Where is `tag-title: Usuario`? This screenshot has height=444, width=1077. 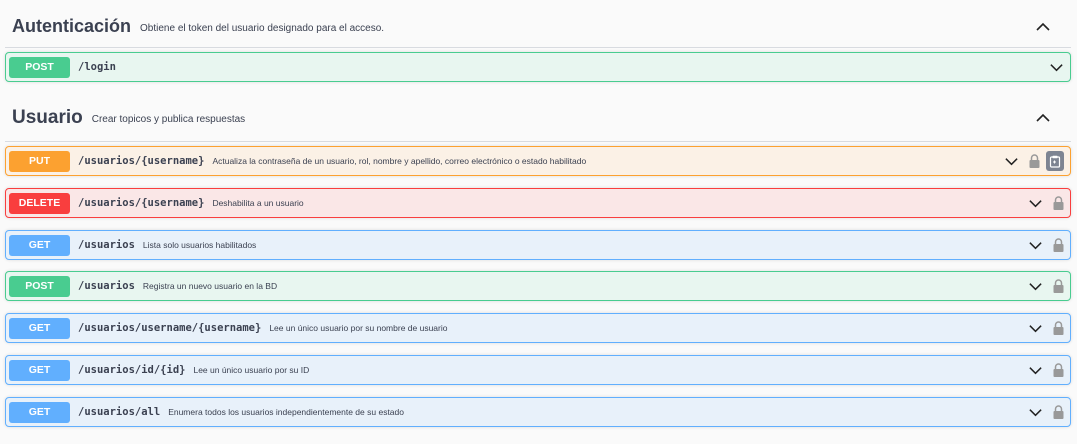
tag-title: Usuario is located at coordinates (47, 117).